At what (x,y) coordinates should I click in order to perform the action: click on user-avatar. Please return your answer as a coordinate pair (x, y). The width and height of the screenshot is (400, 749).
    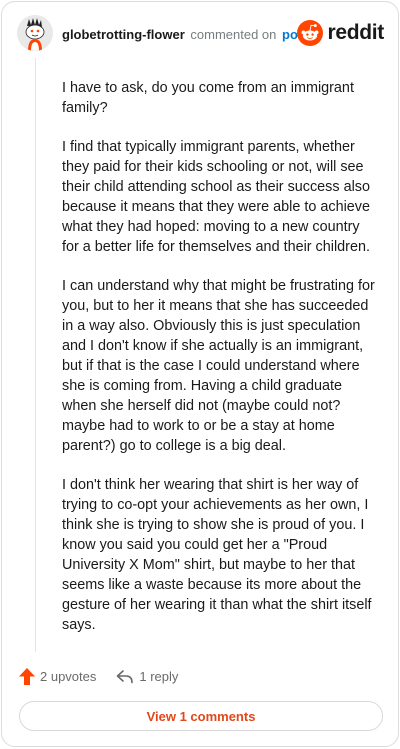
    Looking at the image, I should click on (35, 33).